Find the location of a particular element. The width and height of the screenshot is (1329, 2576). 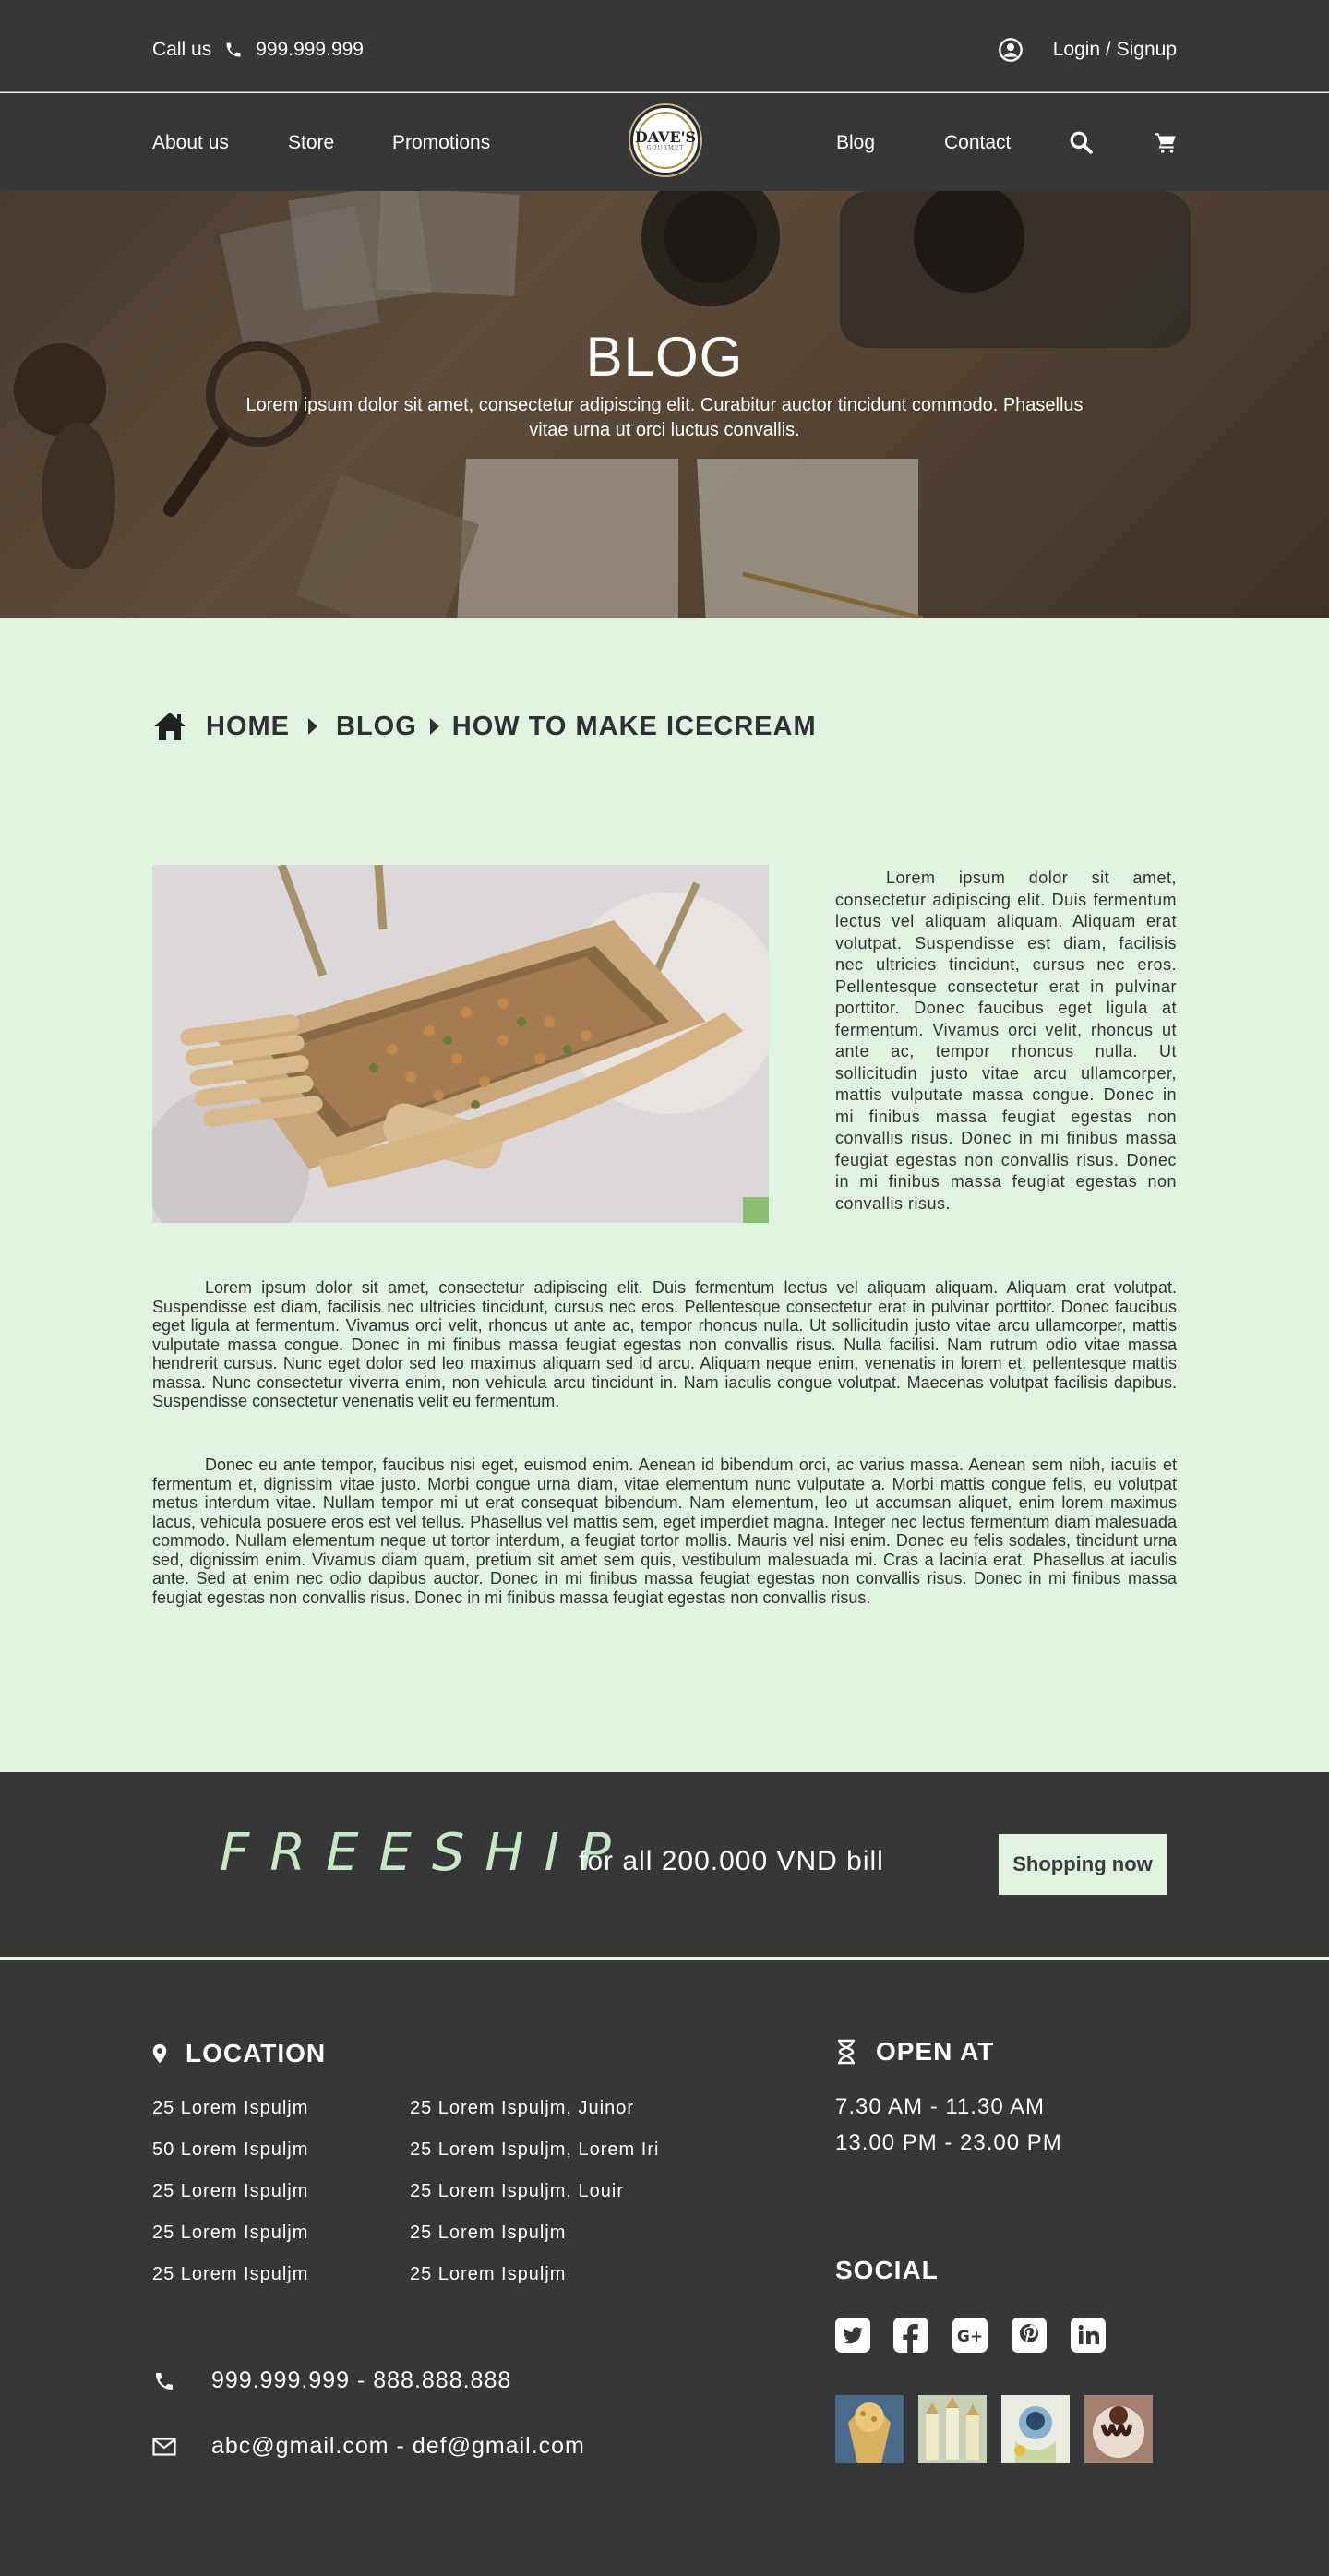

location-heading: LOCATION is located at coordinates (239, 2054).